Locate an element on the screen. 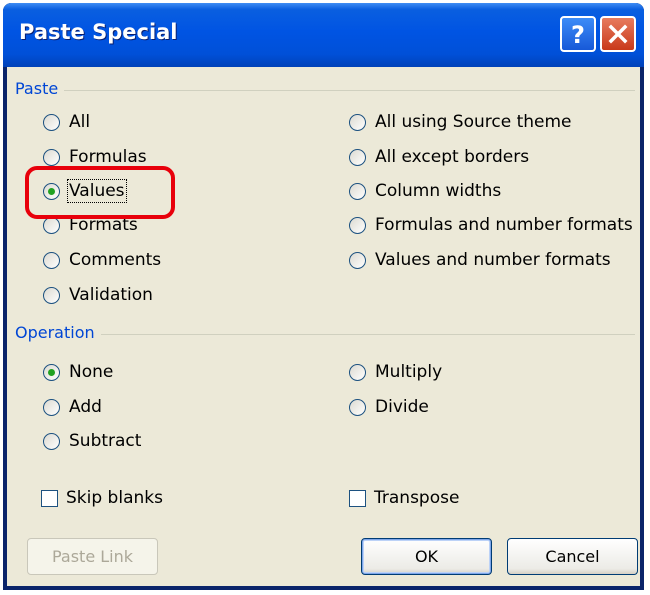 The height and width of the screenshot is (595, 650). radio-none is located at coordinates (51, 372).